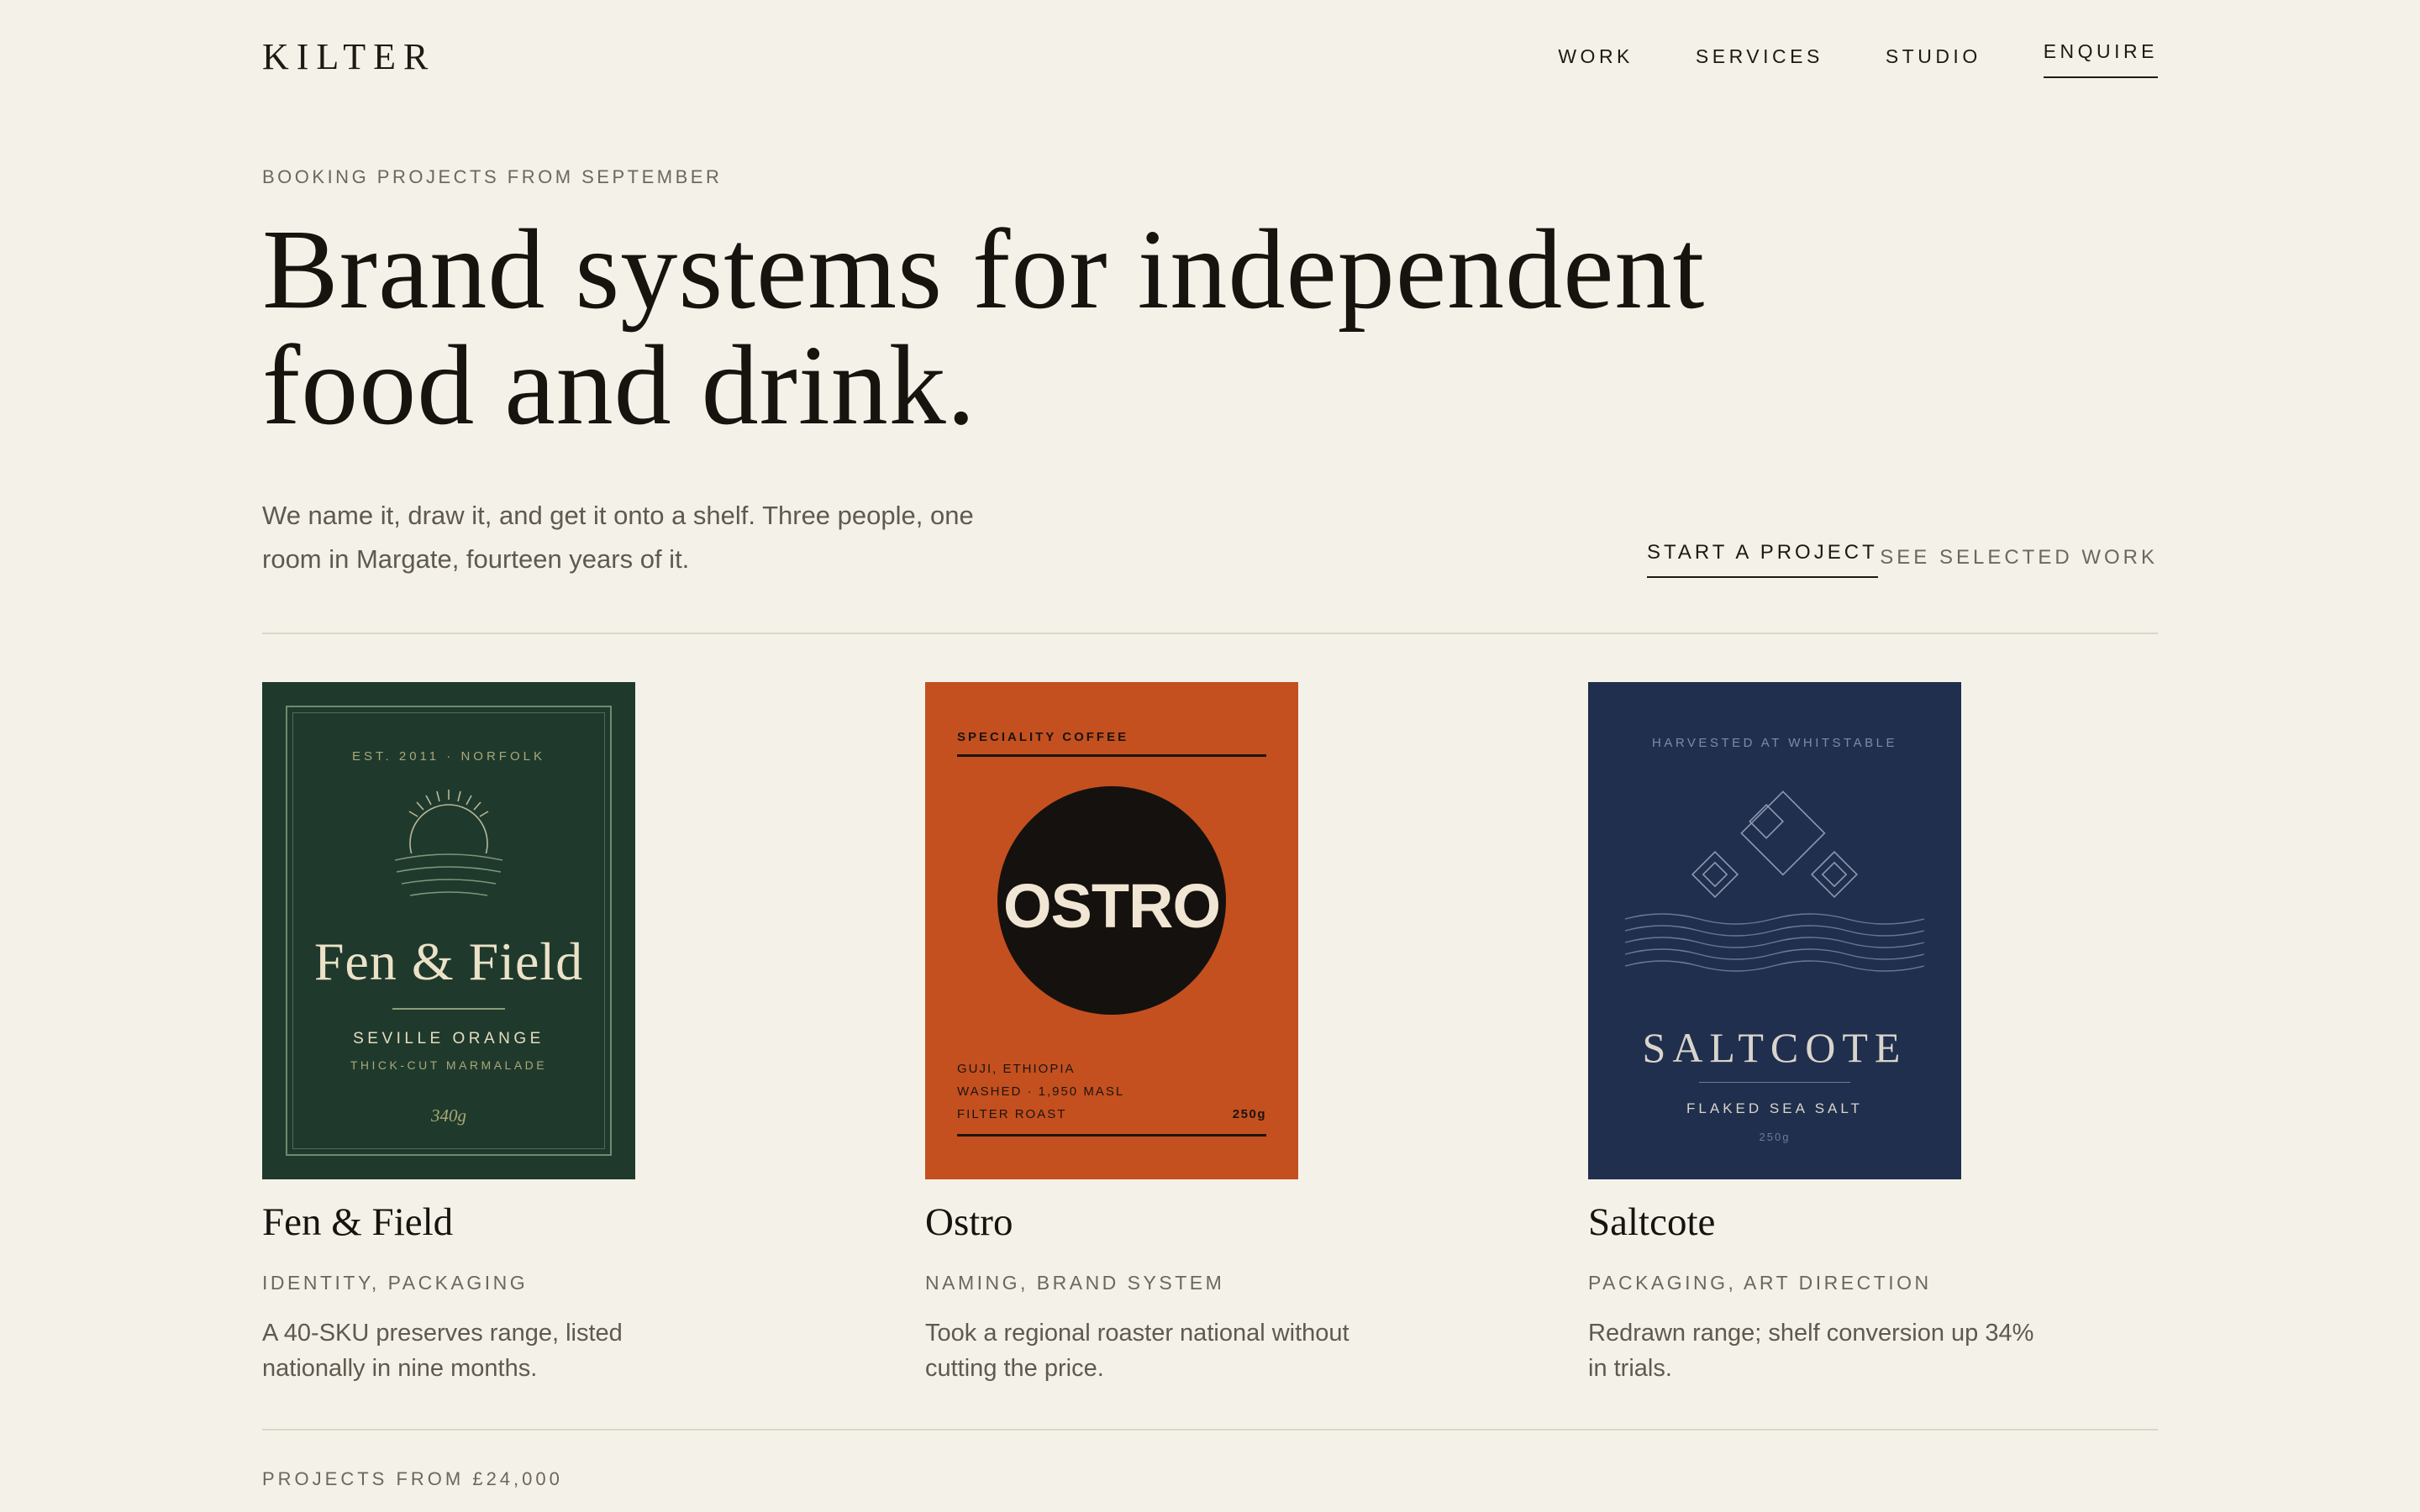 The image size is (2420, 1512). I want to click on salt-crystals-icon, so click(1774, 881).